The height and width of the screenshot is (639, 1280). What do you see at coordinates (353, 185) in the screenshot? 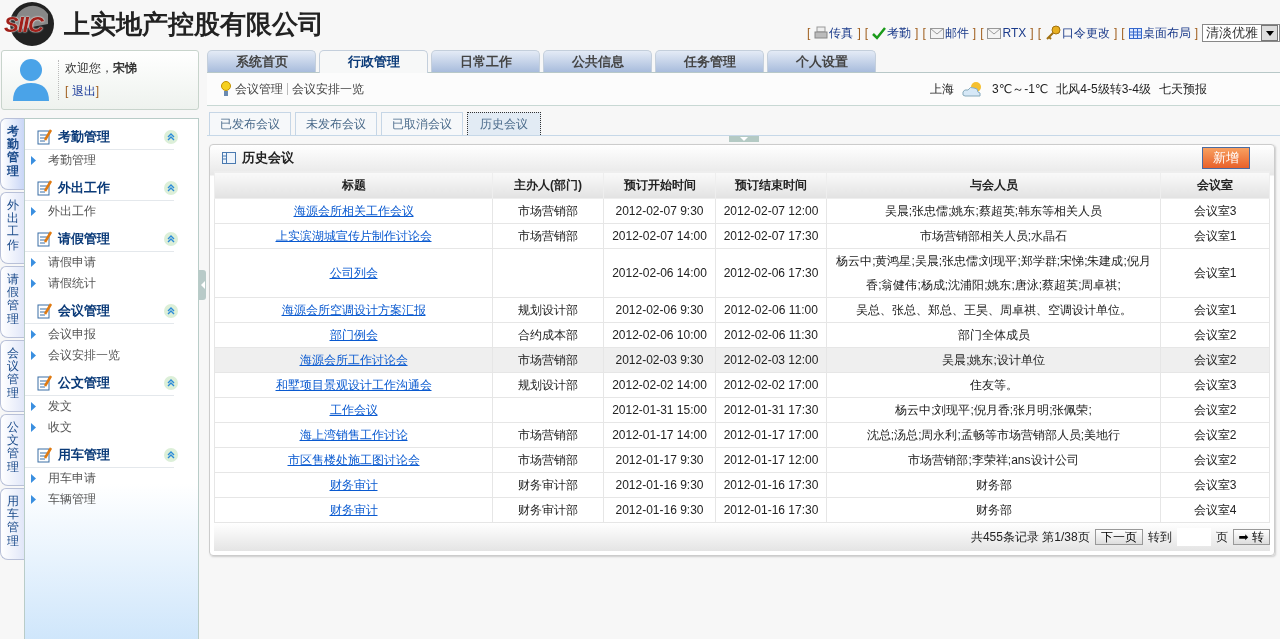
I see `column-header: 标题` at bounding box center [353, 185].